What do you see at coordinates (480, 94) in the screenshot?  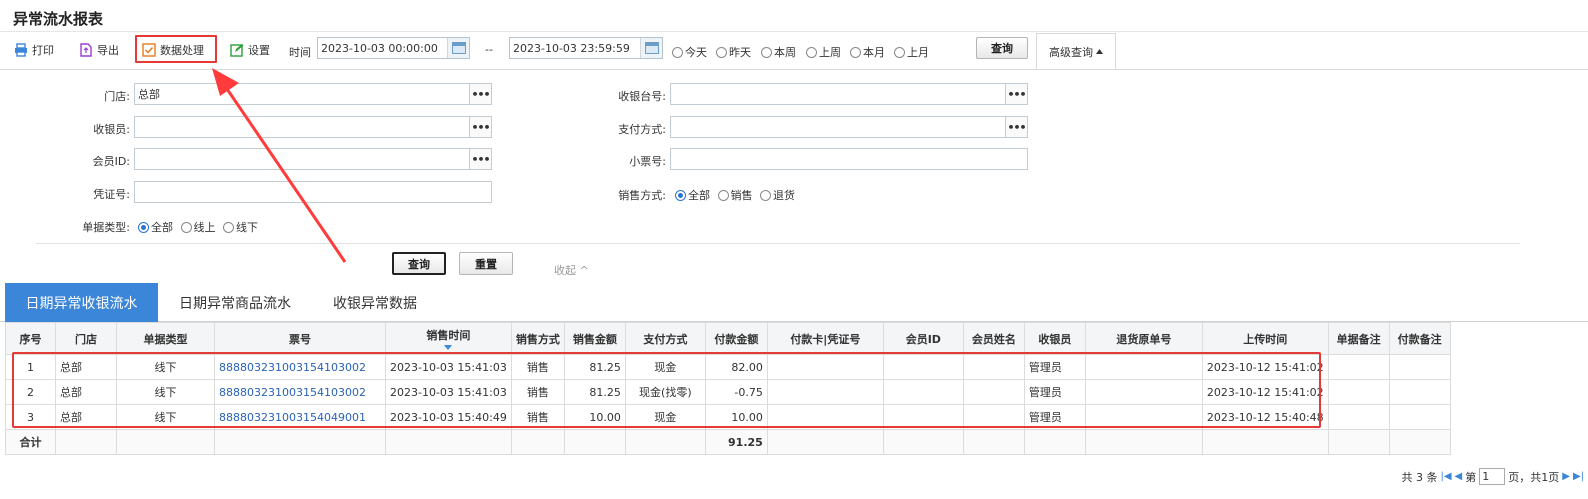 I see `store-picker-button: •••` at bounding box center [480, 94].